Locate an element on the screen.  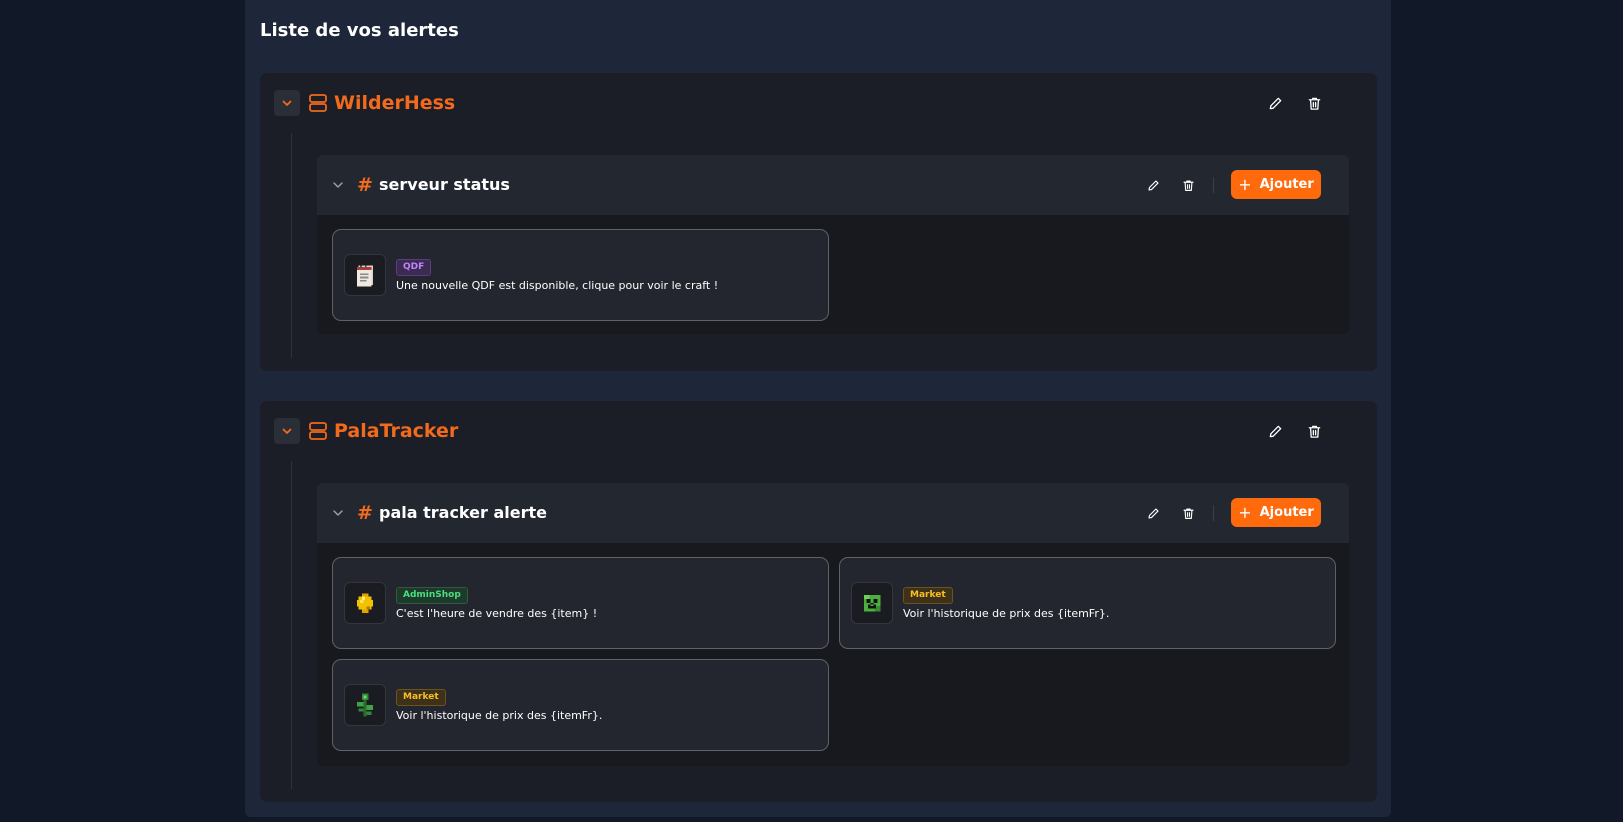
alert-type-badge: AdminShop is located at coordinates (432, 595).